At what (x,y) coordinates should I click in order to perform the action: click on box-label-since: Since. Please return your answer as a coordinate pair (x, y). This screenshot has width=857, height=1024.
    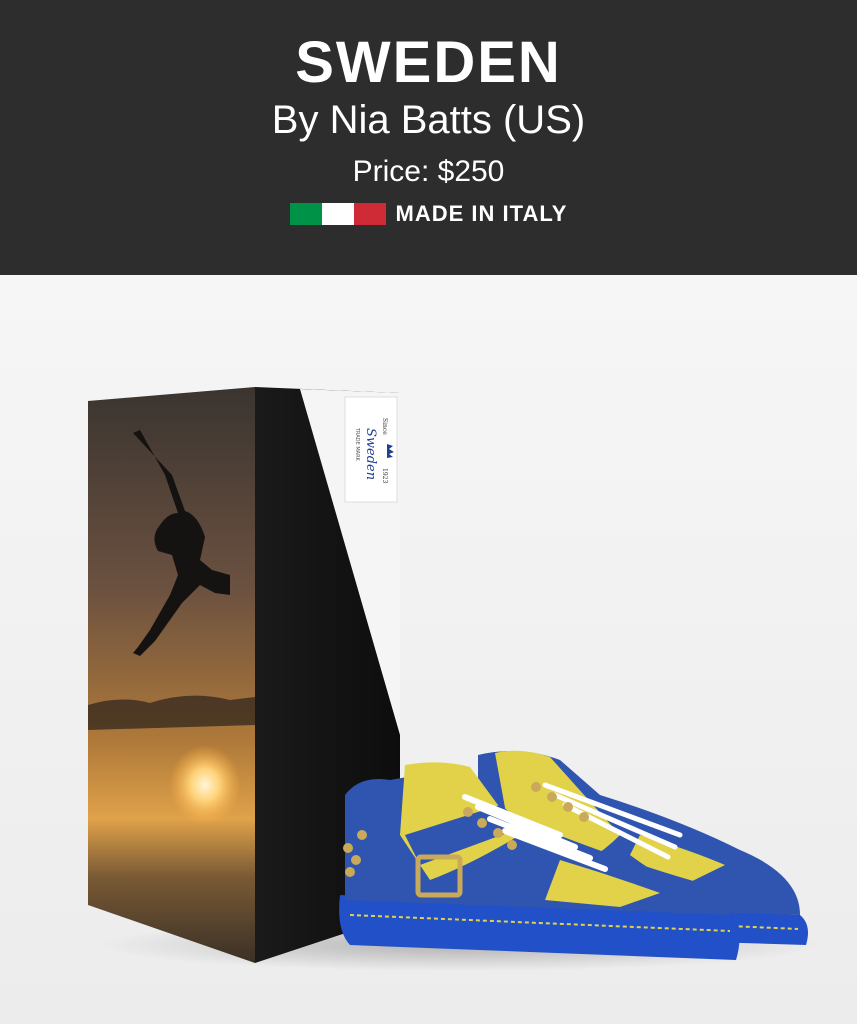
    Looking at the image, I should click on (384, 426).